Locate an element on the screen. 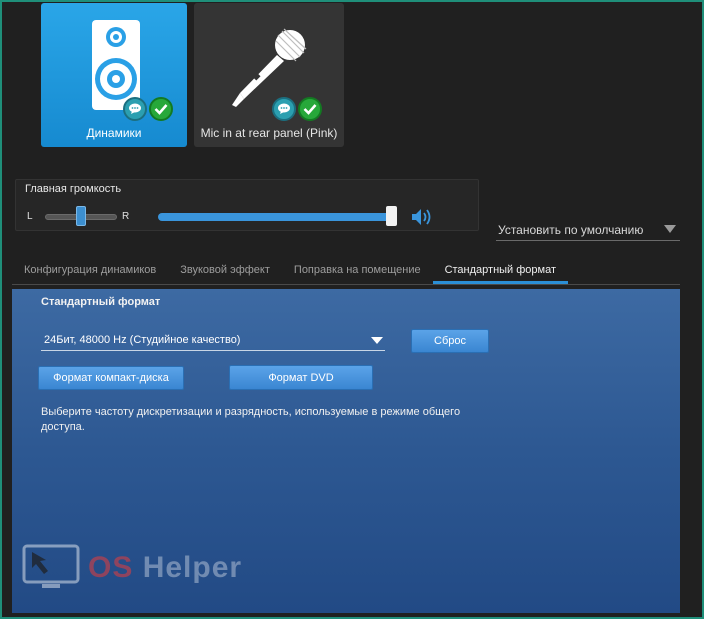 The width and height of the screenshot is (704, 619). format-dropdown: 24Бит, 48000 Hz (Студийное качество) is located at coordinates (213, 341).